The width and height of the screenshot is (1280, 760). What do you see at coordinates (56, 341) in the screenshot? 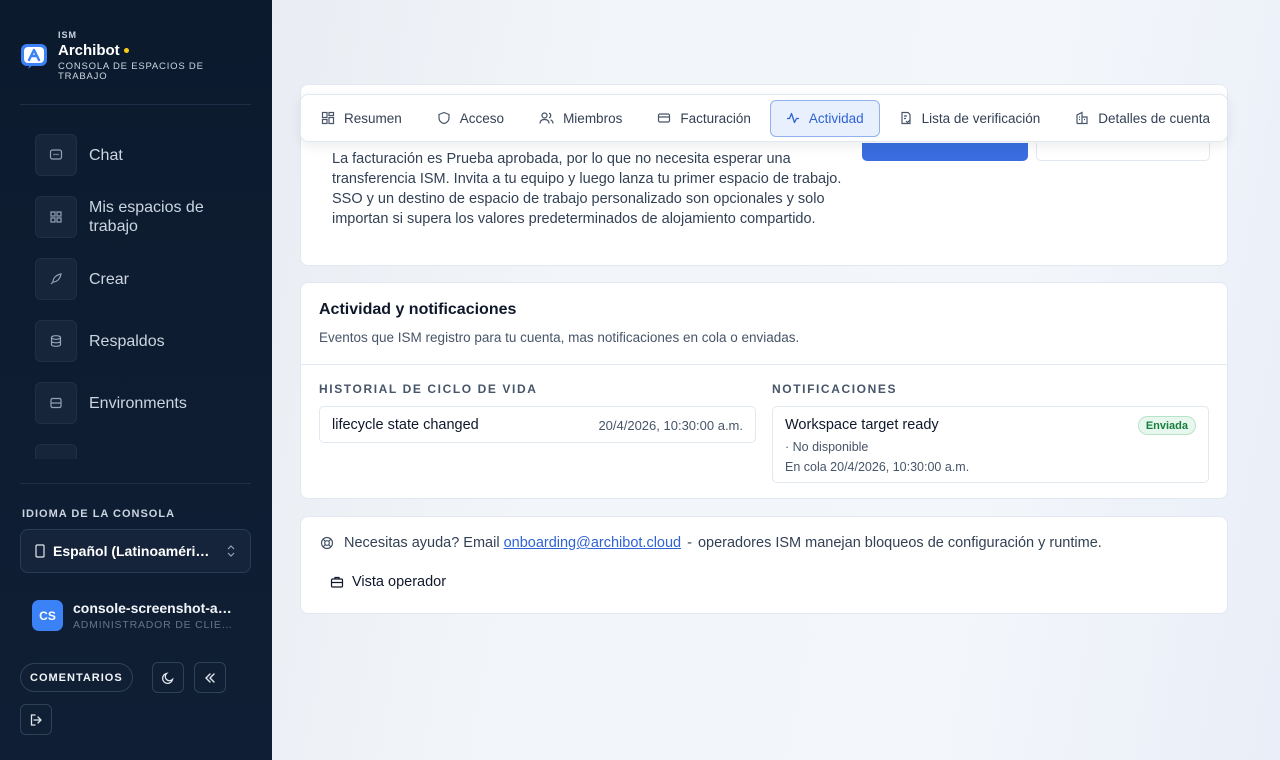
I see `database-icon` at bounding box center [56, 341].